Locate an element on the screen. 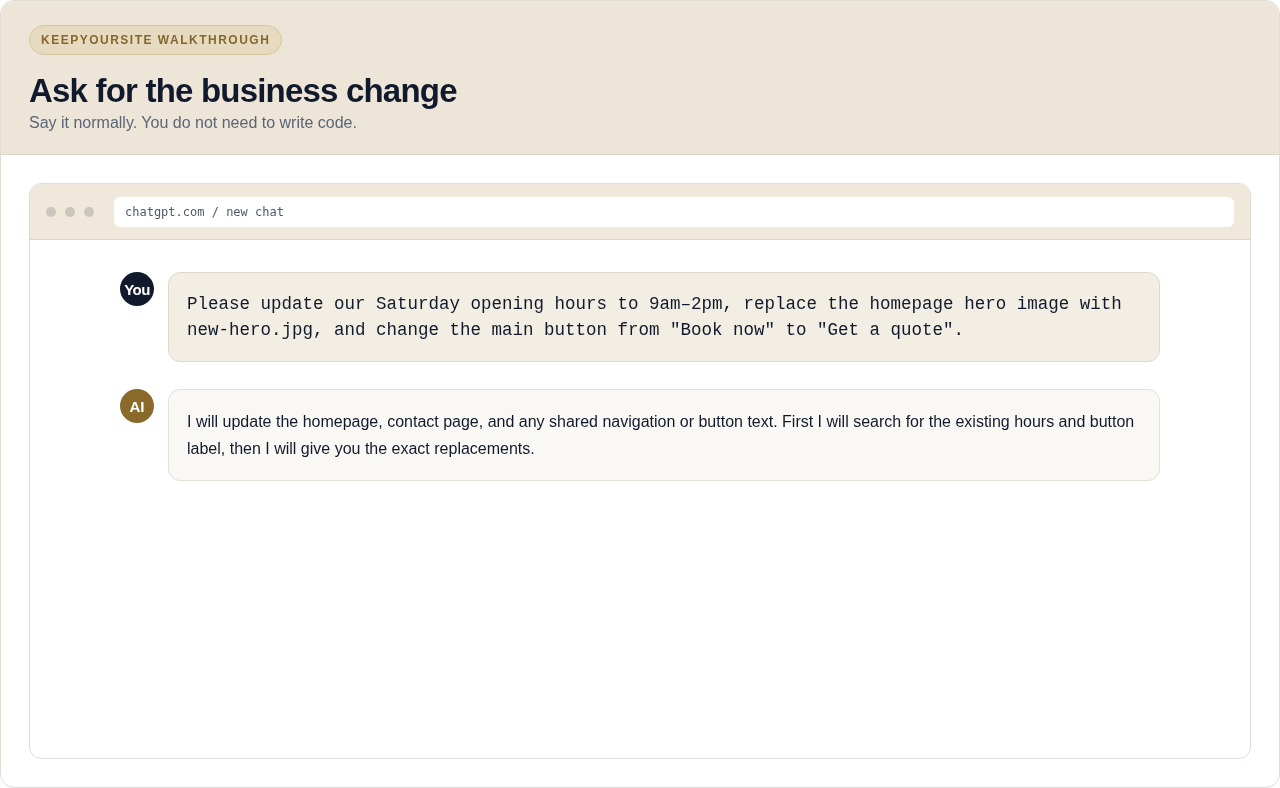  message-bubble: I will update the homepage, contact page, and any shared navigation or button text. First I will search for the existing hours and button label, then I will give you the exact replacements. is located at coordinates (664, 435).